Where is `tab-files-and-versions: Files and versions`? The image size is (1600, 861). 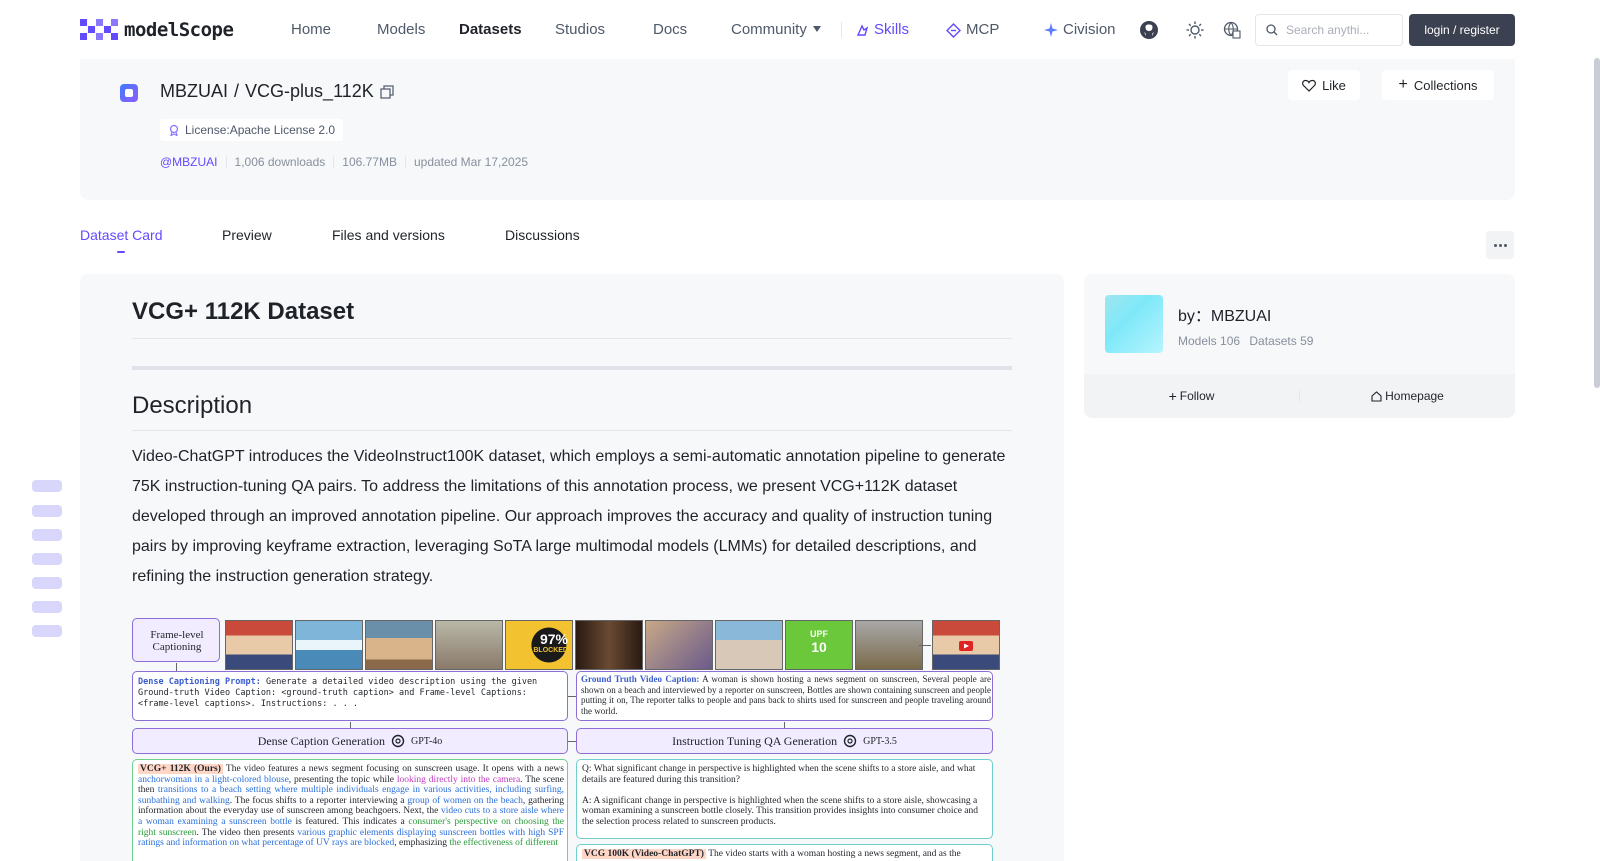
tab-files-and-versions: Files and versions is located at coordinates (388, 235).